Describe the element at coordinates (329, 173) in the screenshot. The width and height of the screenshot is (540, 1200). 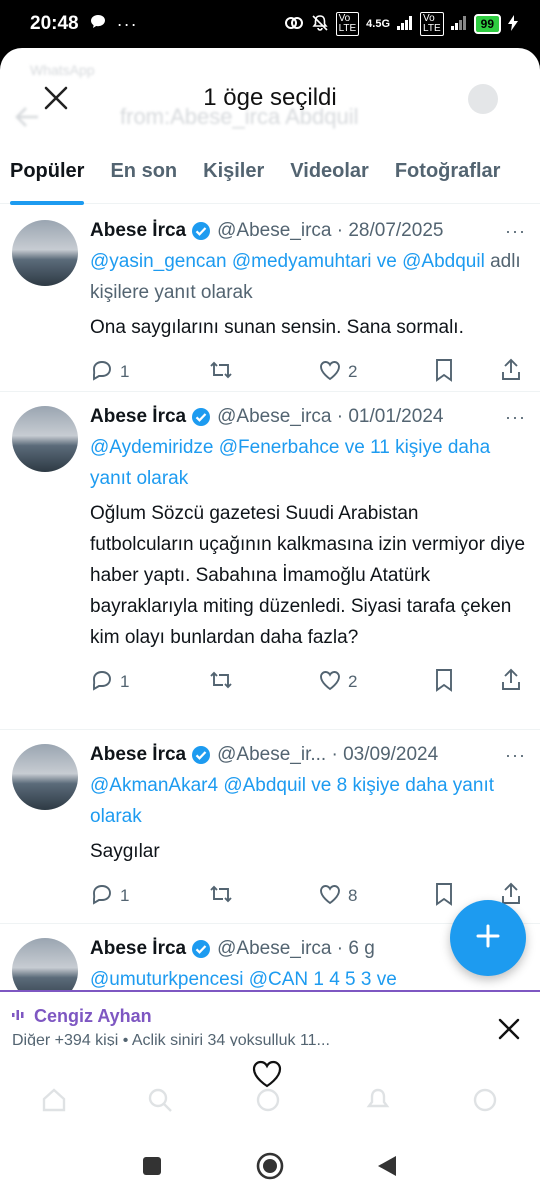
I see `tab-videolar: Videolar` at that location.